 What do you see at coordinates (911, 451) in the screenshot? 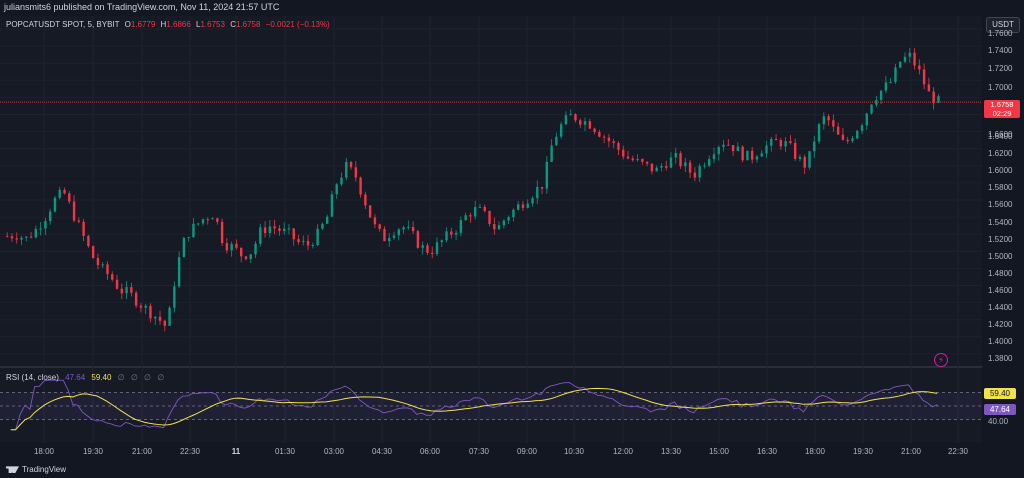
I see `time-tick-label: 21:00` at bounding box center [911, 451].